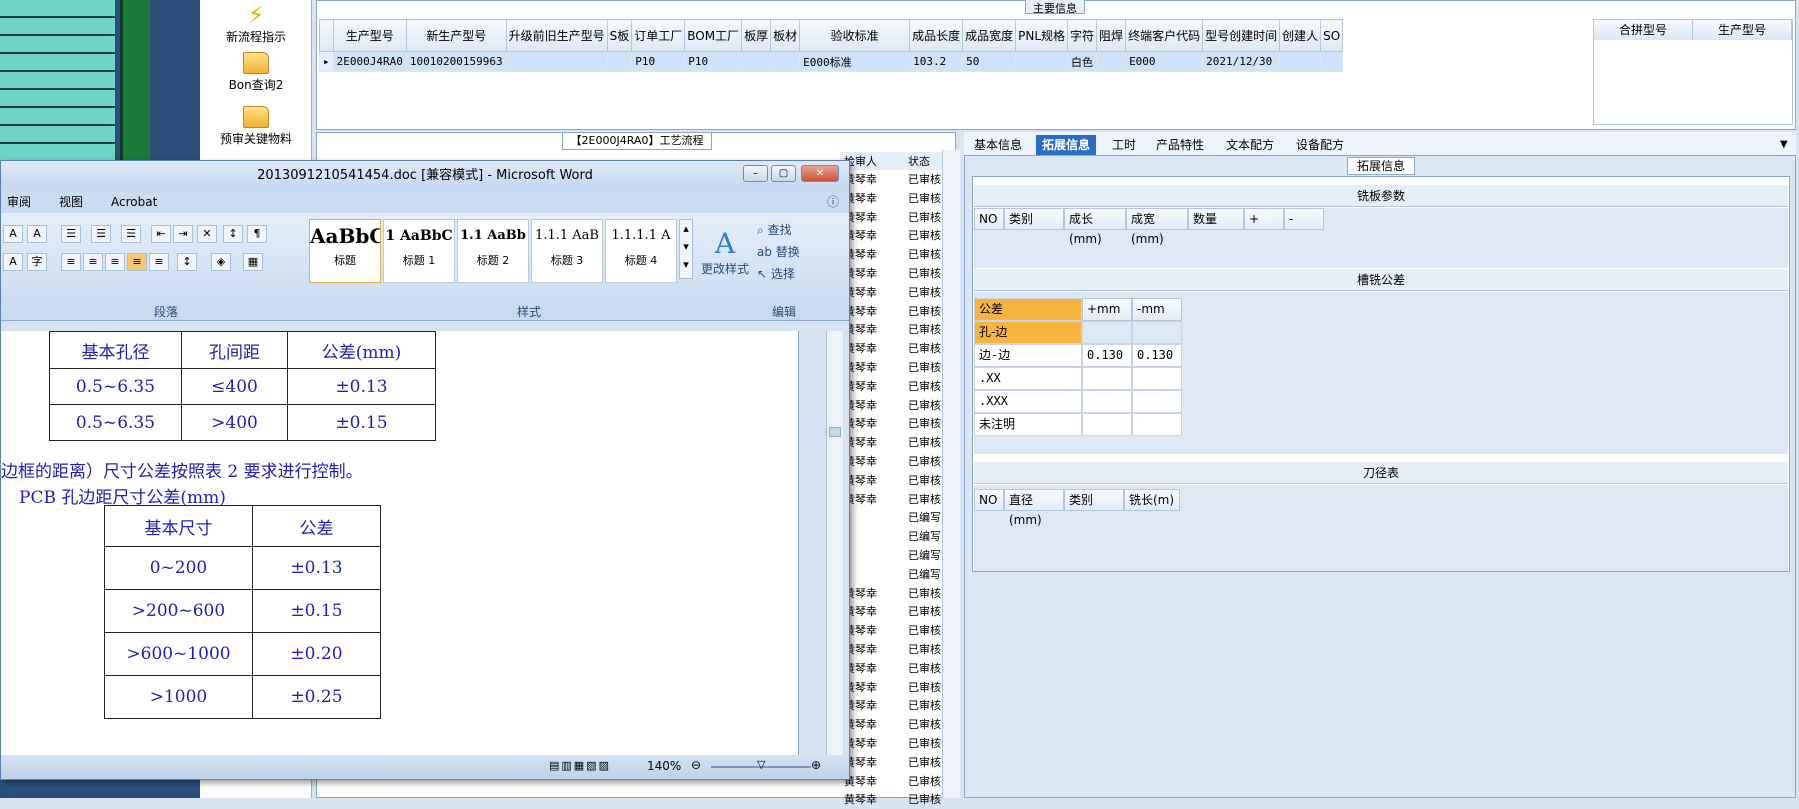 Image resolution: width=1799 pixels, height=809 pixels. Describe the element at coordinates (785, 35) in the screenshot. I see `col-header: 板材` at that location.